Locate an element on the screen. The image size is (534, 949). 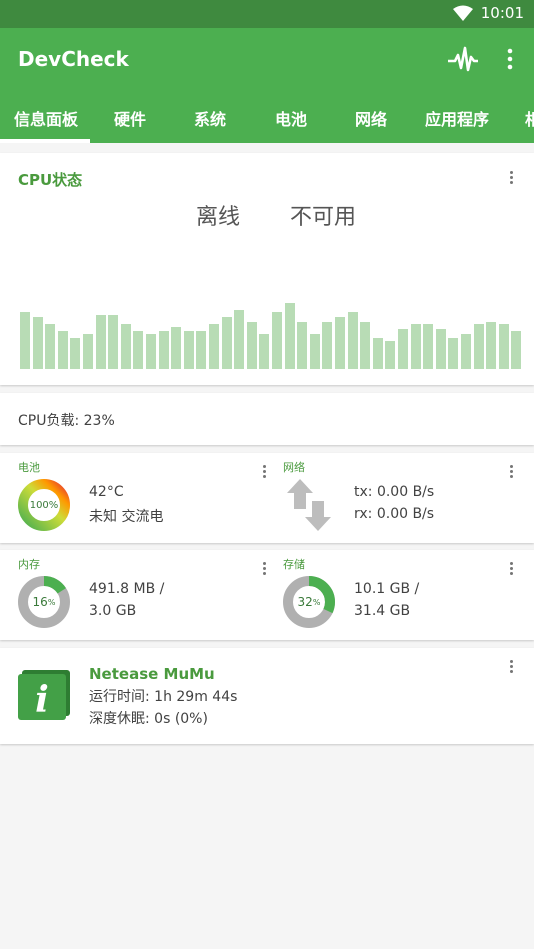
battery-status: 未知 交流电 is located at coordinates (126, 517).